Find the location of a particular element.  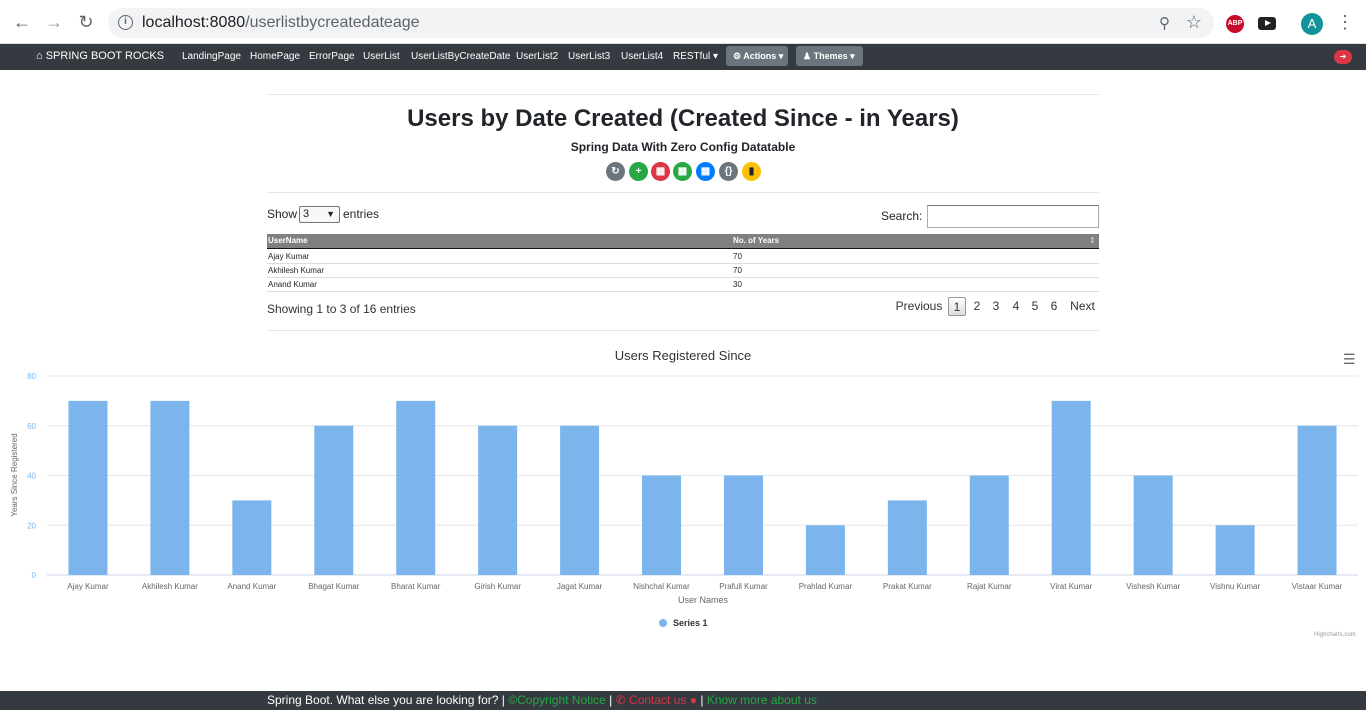

x-tick-label: Vishnu Kumar is located at coordinates (1235, 586).